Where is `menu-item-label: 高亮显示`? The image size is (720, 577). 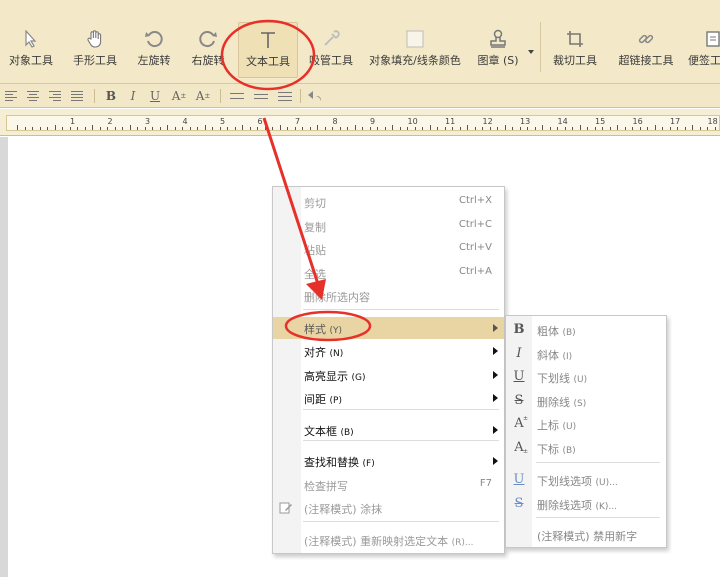
menu-item-label: 高亮显示 is located at coordinates (326, 376).